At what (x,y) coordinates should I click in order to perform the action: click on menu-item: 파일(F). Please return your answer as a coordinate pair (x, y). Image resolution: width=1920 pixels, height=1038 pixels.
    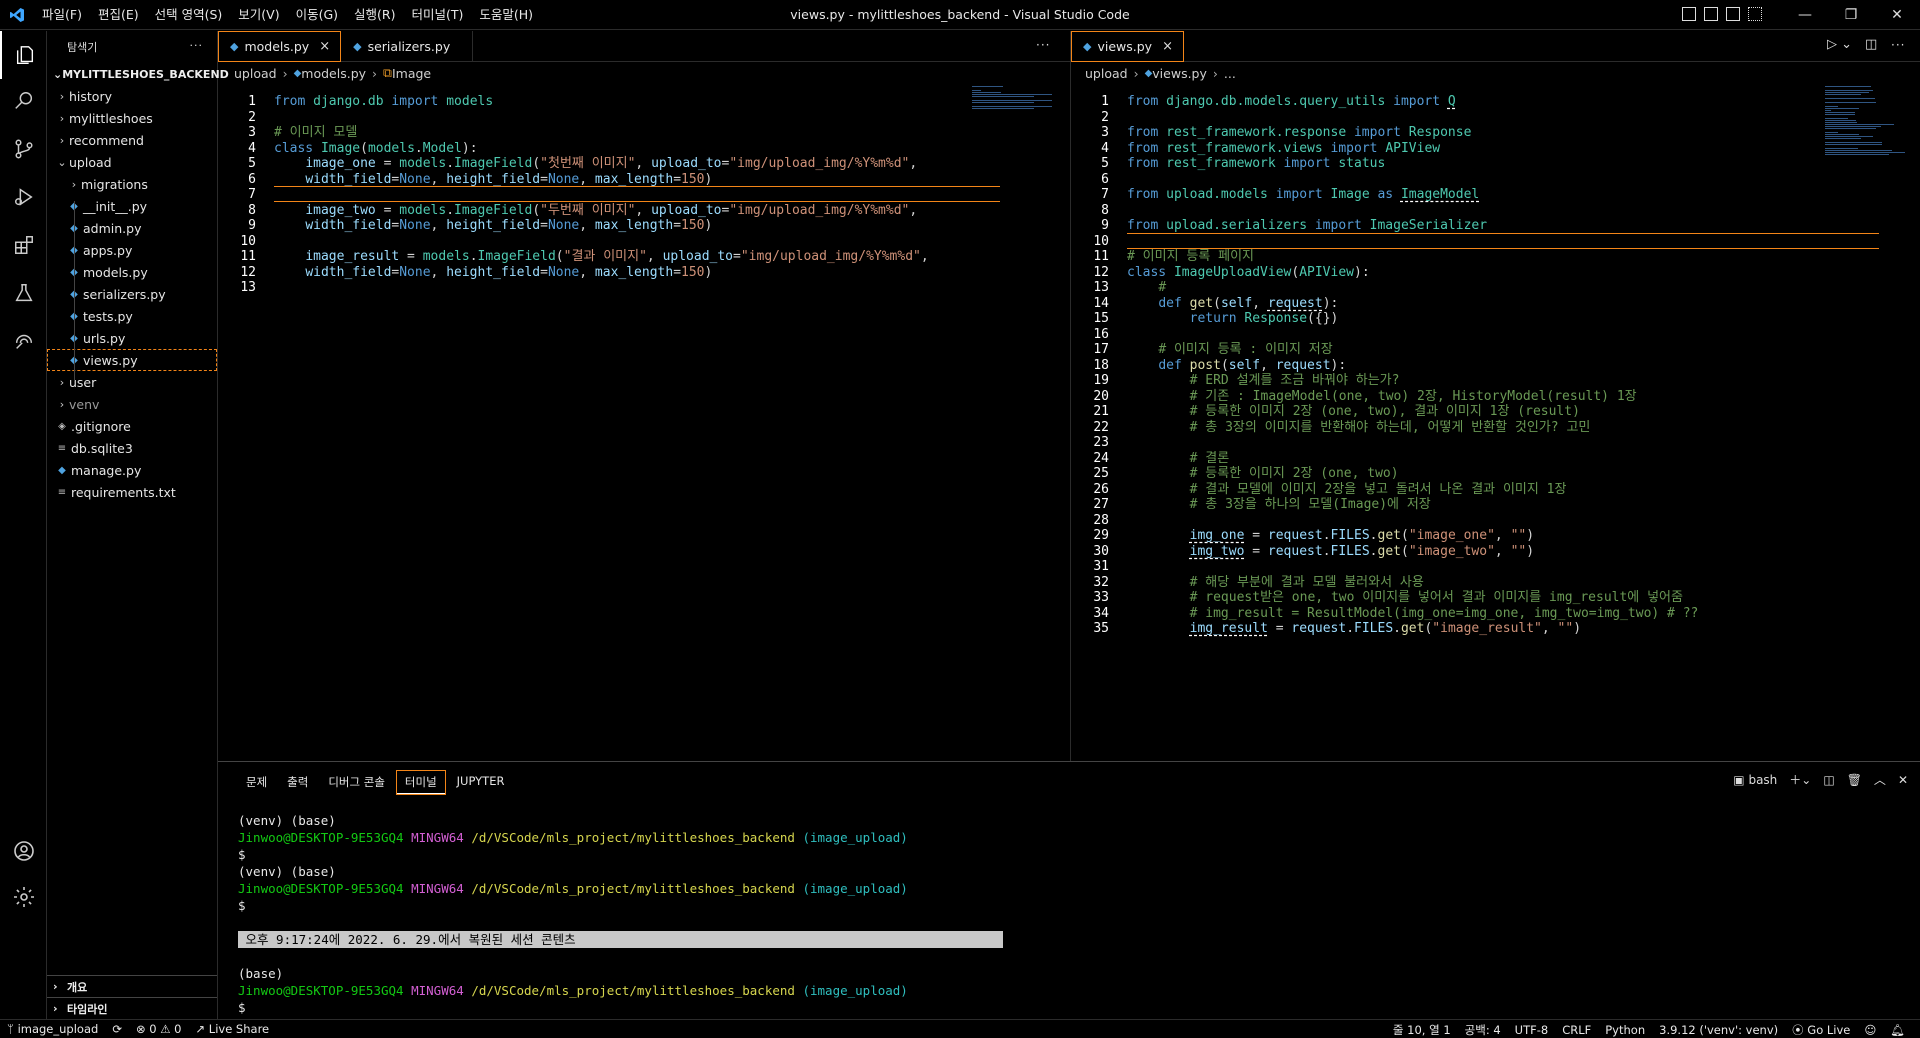
    Looking at the image, I should click on (62, 15).